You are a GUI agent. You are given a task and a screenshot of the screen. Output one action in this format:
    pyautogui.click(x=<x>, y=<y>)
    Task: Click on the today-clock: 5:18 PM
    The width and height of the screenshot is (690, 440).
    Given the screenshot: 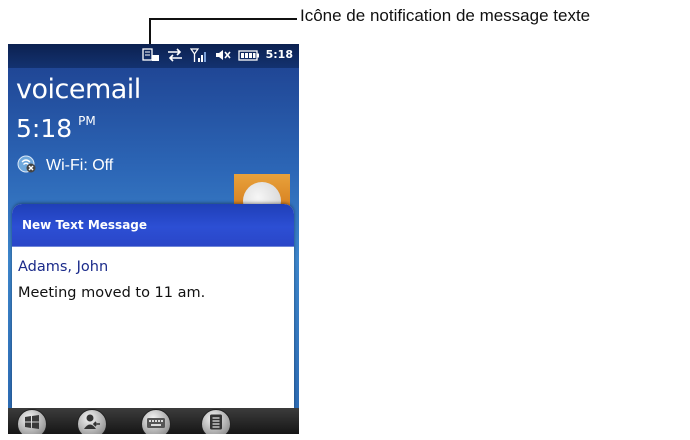 What is the action you would take?
    pyautogui.click(x=56, y=128)
    